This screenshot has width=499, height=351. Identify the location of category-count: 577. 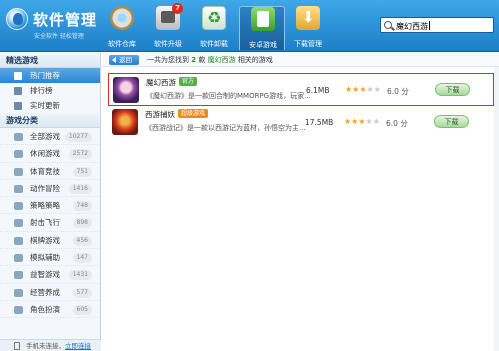
(82, 292).